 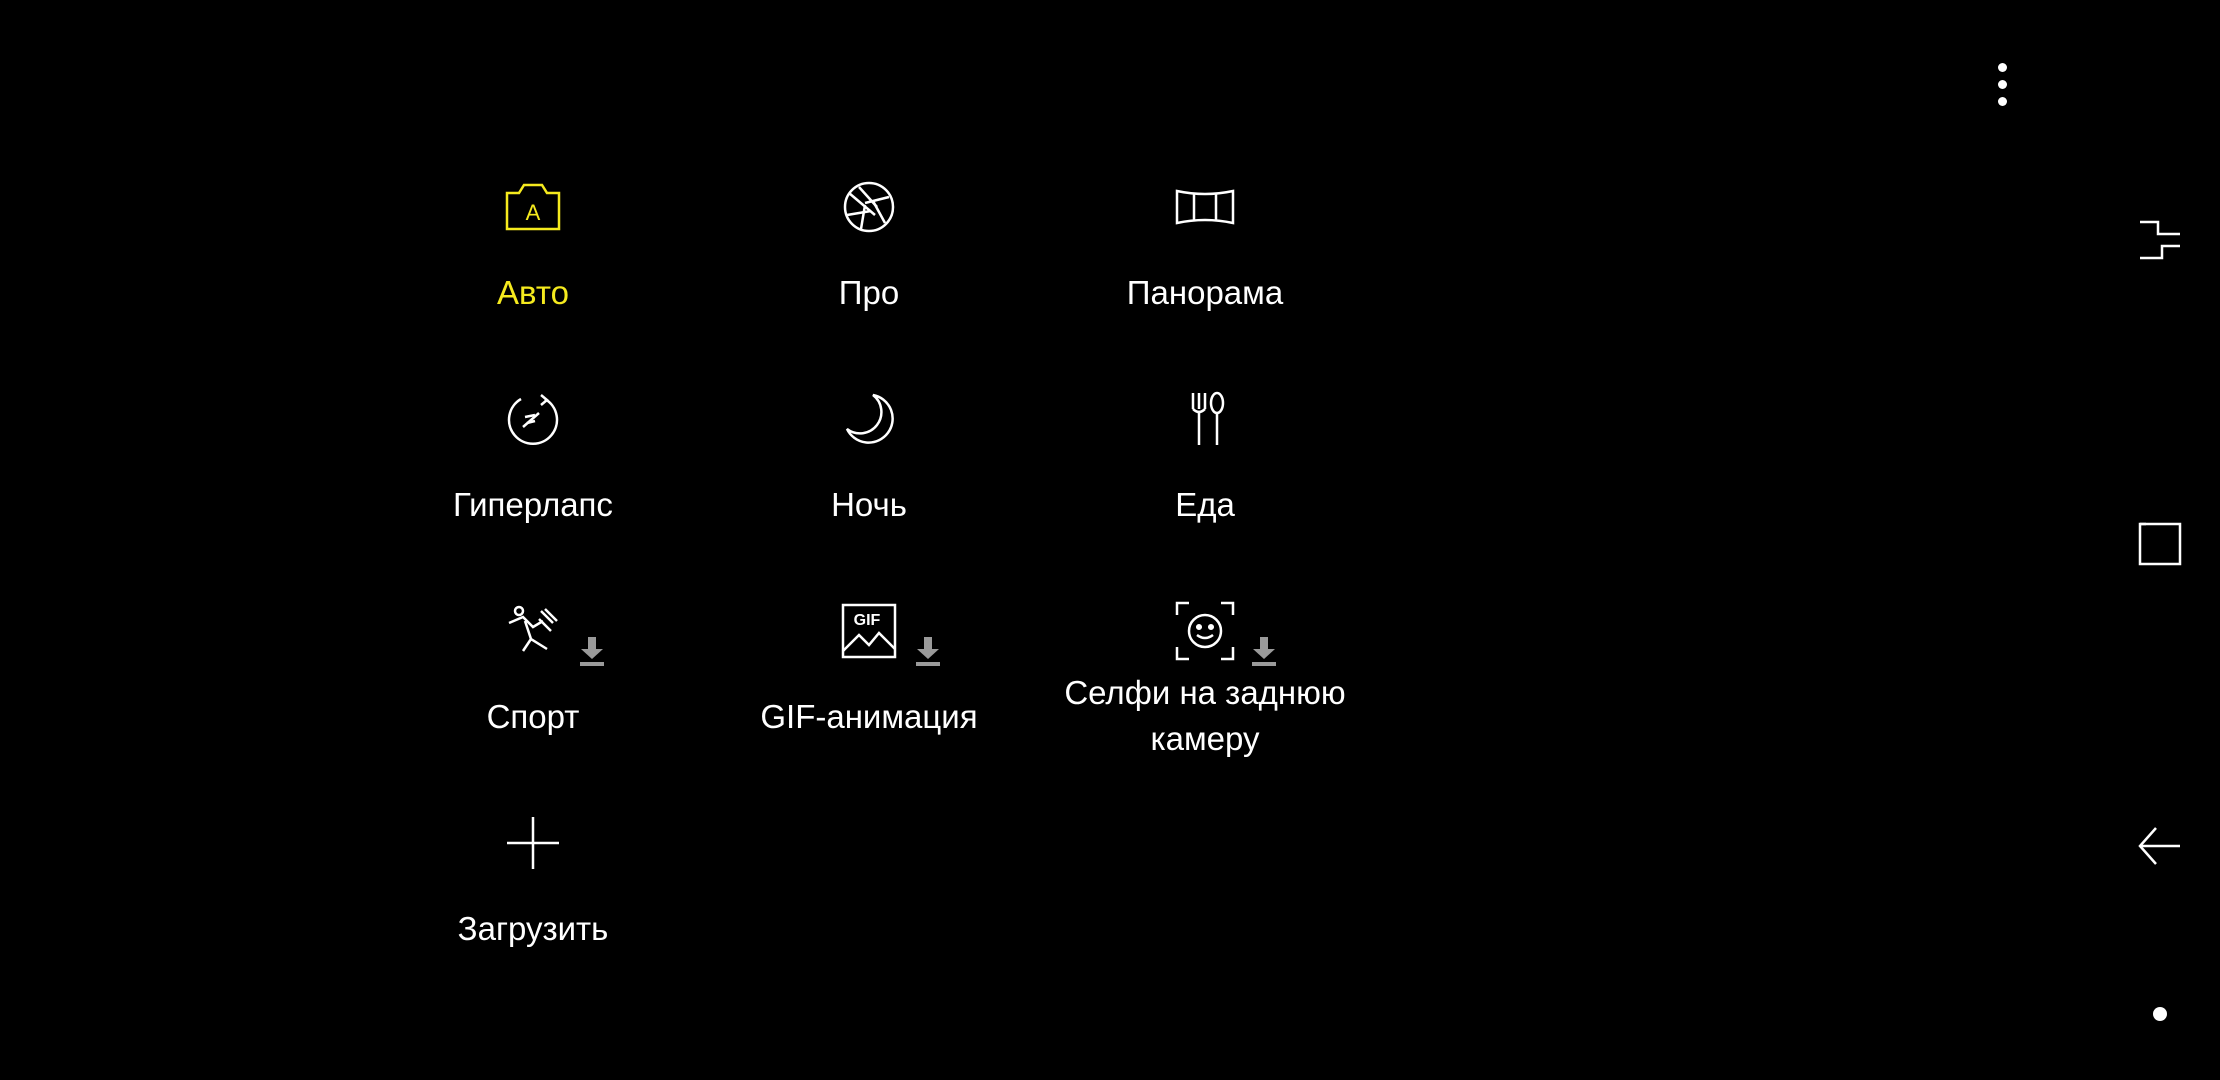 I want to click on hyperlapse-icon, so click(x=533, y=419).